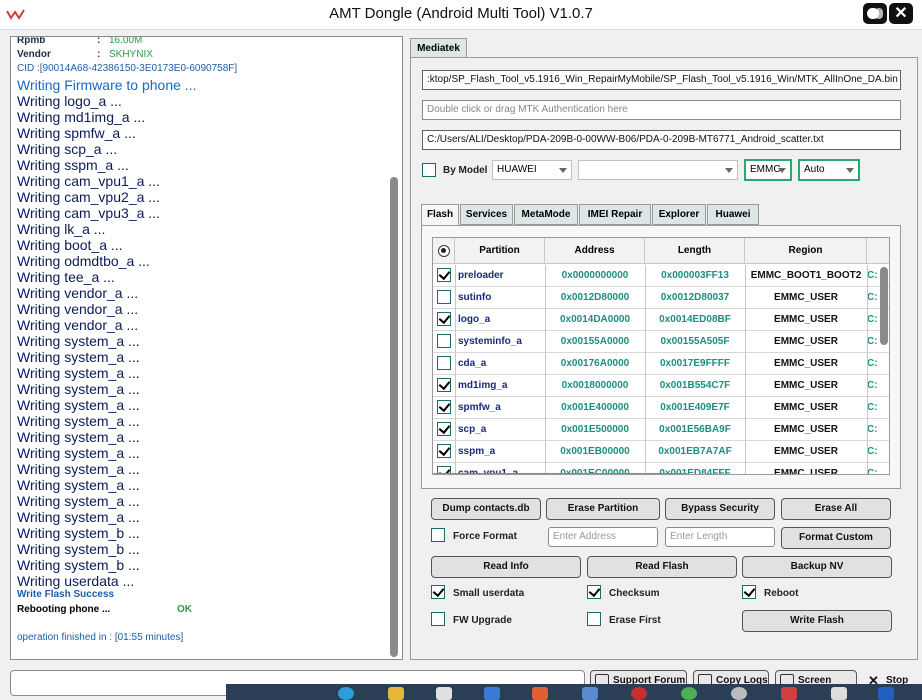 Image resolution: width=922 pixels, height=700 pixels. I want to click on partition-address: 0x0012D80000, so click(595, 297).